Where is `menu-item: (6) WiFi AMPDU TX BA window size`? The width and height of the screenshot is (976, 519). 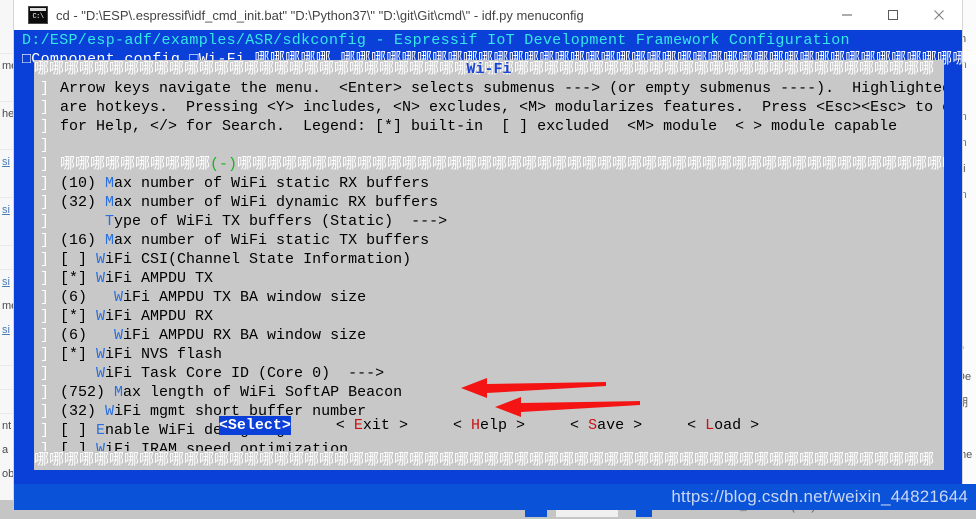
menu-item: (6) WiFi AMPDU TX BA window size is located at coordinates (489, 297).